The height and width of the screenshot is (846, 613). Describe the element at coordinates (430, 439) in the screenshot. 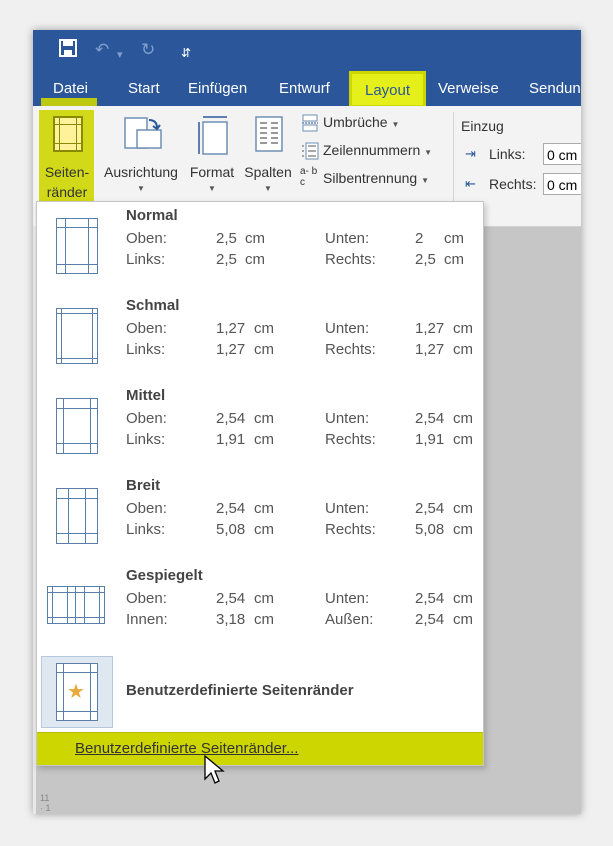

I see `right-value: 1,91` at that location.